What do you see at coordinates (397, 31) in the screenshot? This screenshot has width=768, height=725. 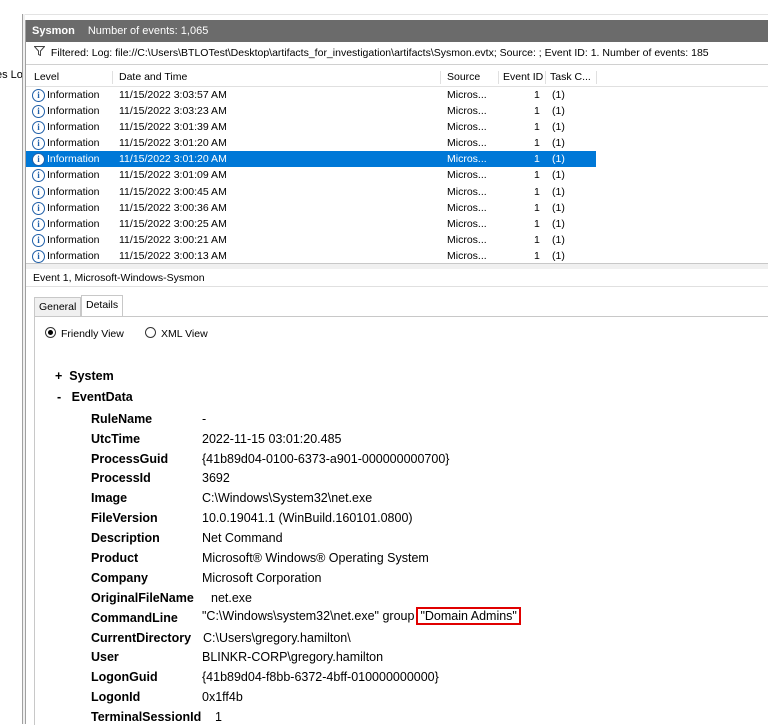 I see `log-title-bar: Sysmon Number of events: 1,065` at bounding box center [397, 31].